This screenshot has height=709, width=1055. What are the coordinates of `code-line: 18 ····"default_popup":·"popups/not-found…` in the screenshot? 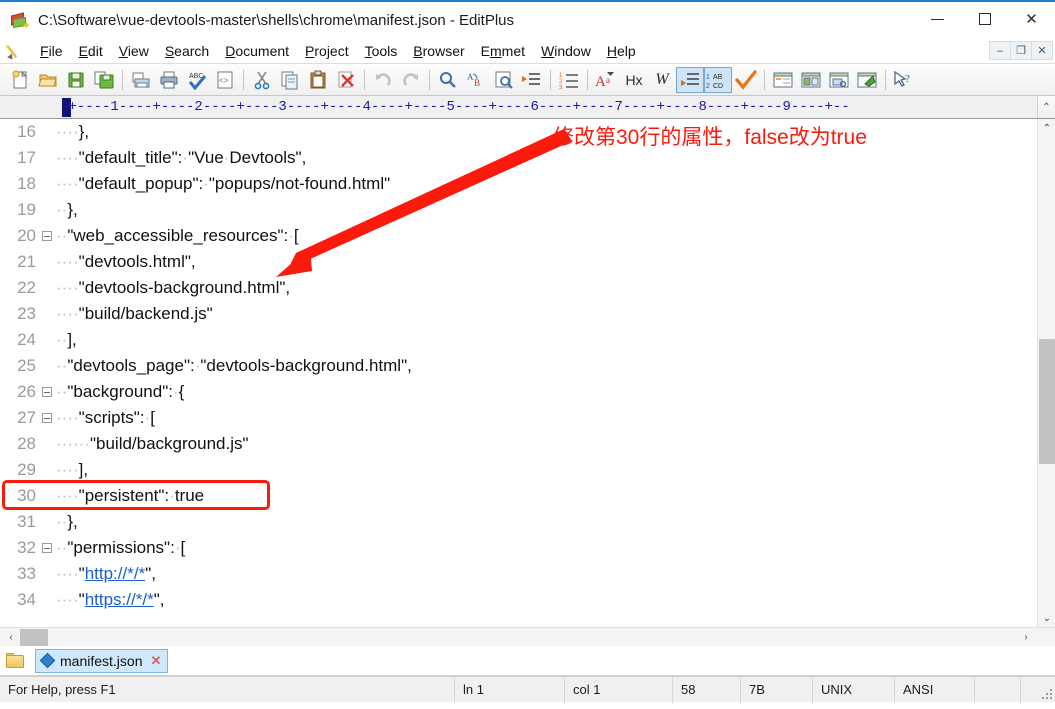 It's located at (527, 184).